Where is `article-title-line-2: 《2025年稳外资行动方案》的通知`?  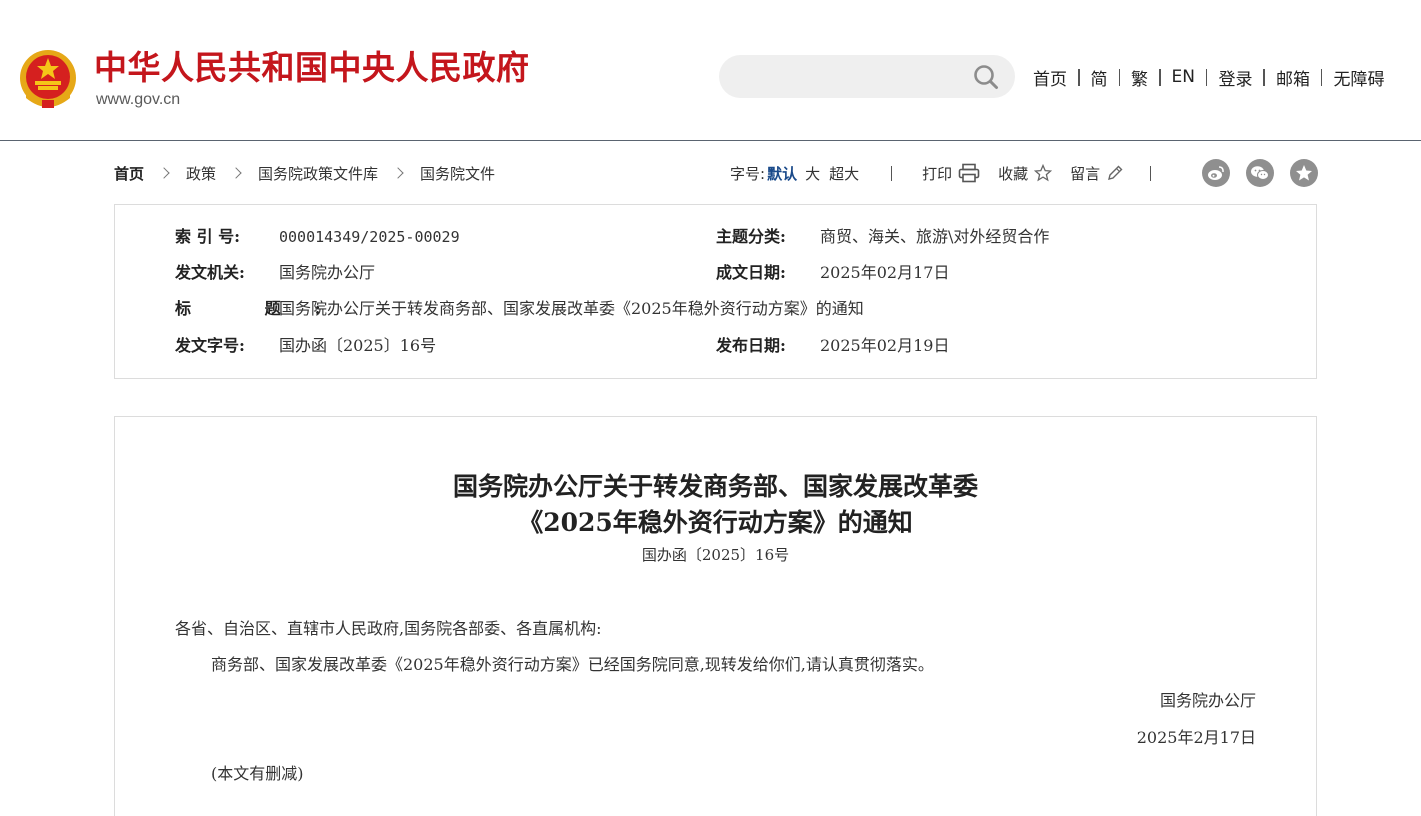
article-title-line-2: 《2025年稳外资行动方案》的通知 is located at coordinates (715, 522).